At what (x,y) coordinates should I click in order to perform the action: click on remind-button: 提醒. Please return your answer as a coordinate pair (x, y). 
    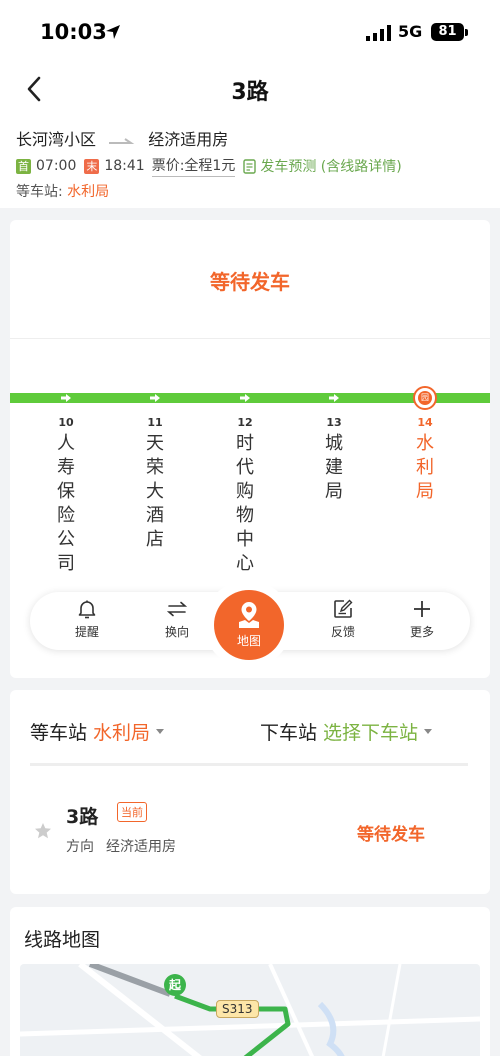
    Looking at the image, I should click on (87, 619).